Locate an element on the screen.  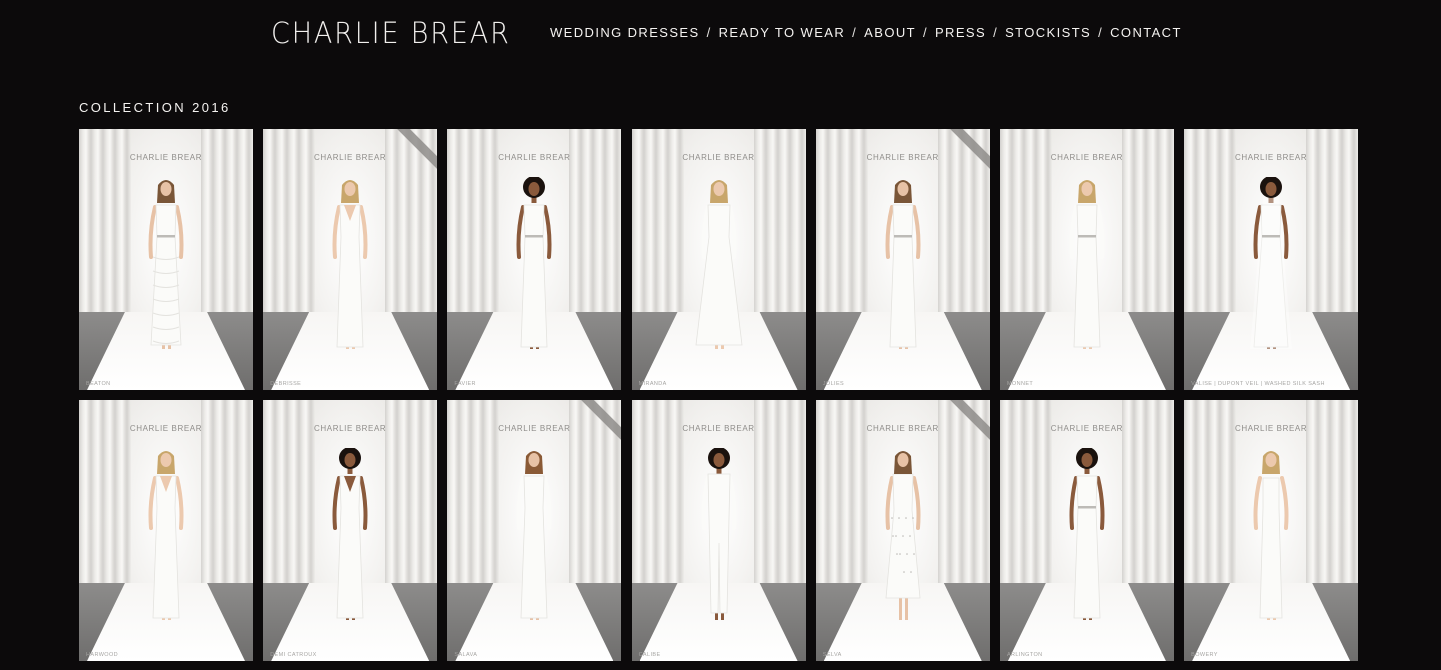
gallery-tile: CHARLIE BREAR SELVA is located at coordinates (902, 530).